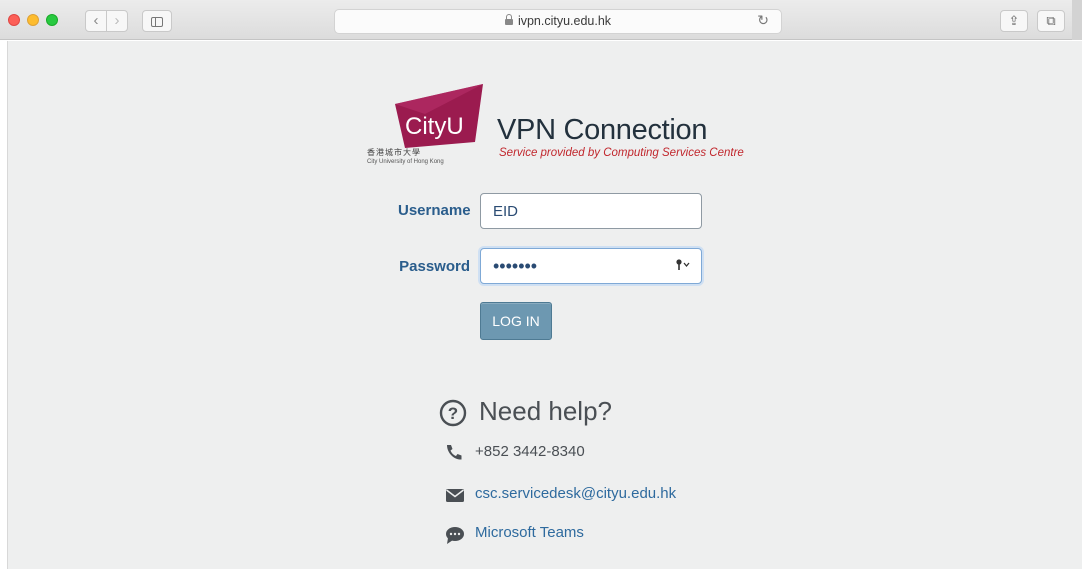 This screenshot has height=569, width=1082. I want to click on forward-button: ›, so click(117, 21).